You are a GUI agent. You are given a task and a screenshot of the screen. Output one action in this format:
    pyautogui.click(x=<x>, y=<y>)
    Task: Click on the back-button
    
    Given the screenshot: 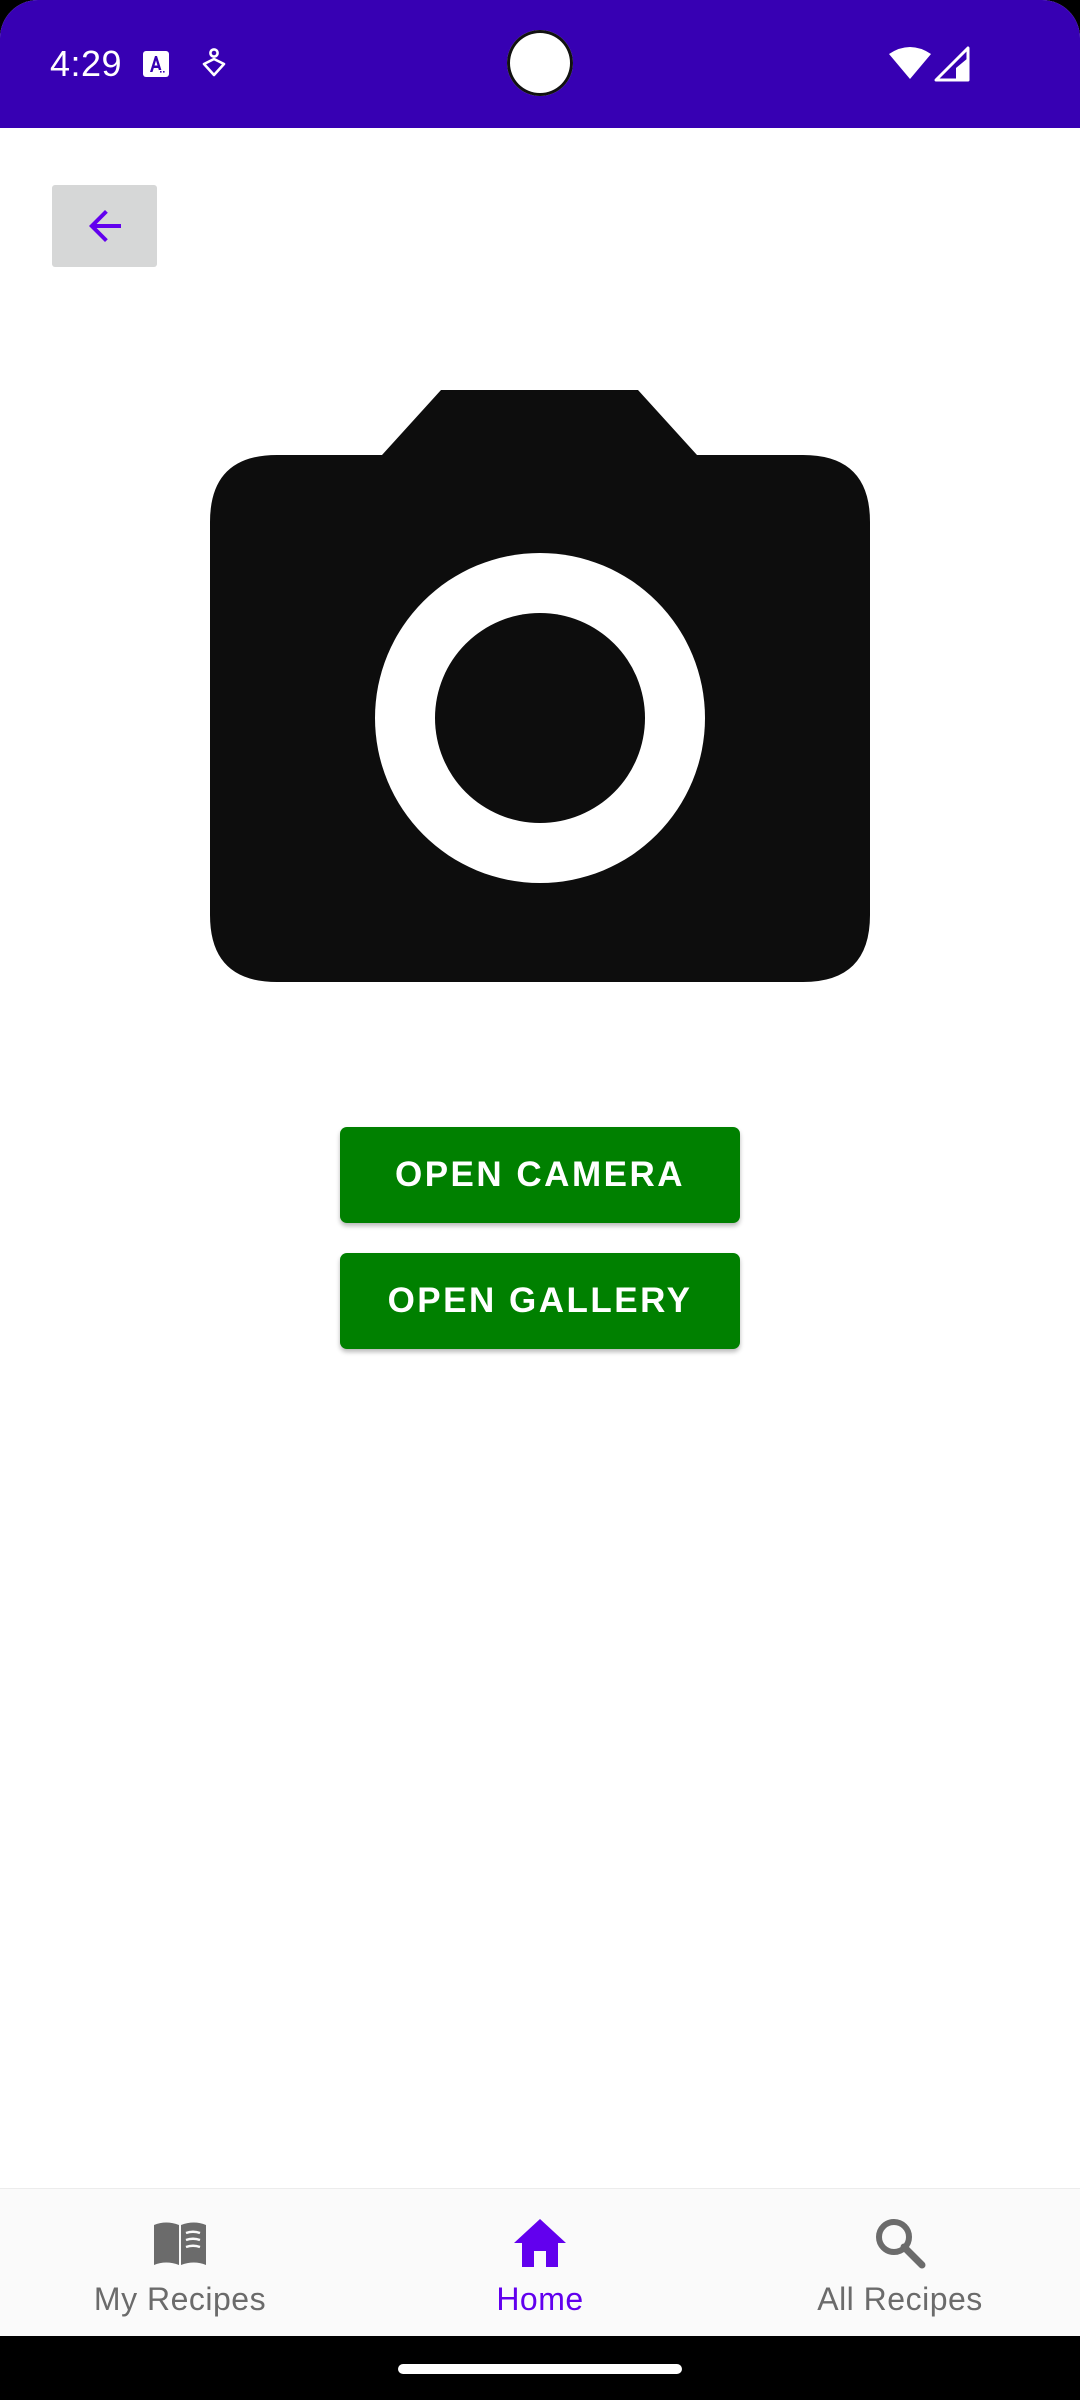 What is the action you would take?
    pyautogui.click(x=104, y=226)
    